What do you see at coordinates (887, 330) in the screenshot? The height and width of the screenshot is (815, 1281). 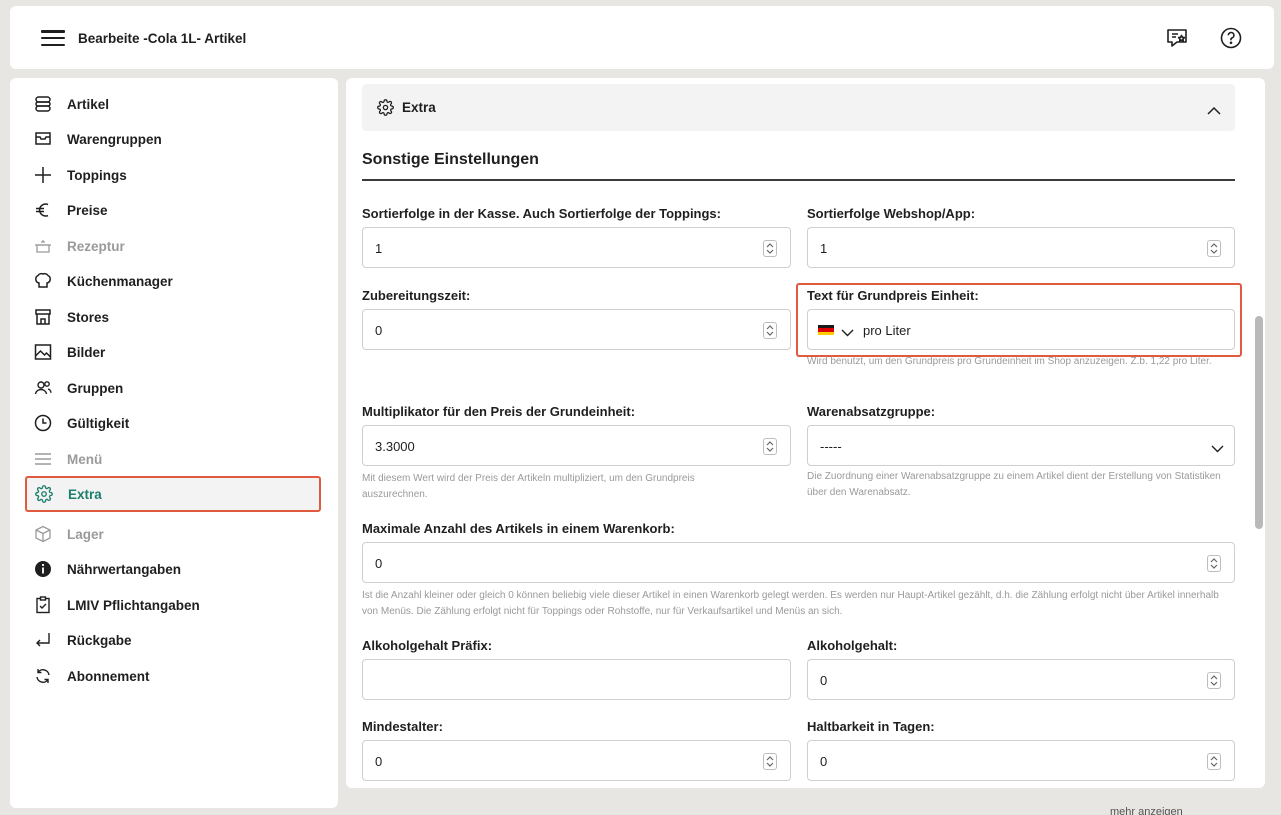 I see `field-value: pro Liter` at bounding box center [887, 330].